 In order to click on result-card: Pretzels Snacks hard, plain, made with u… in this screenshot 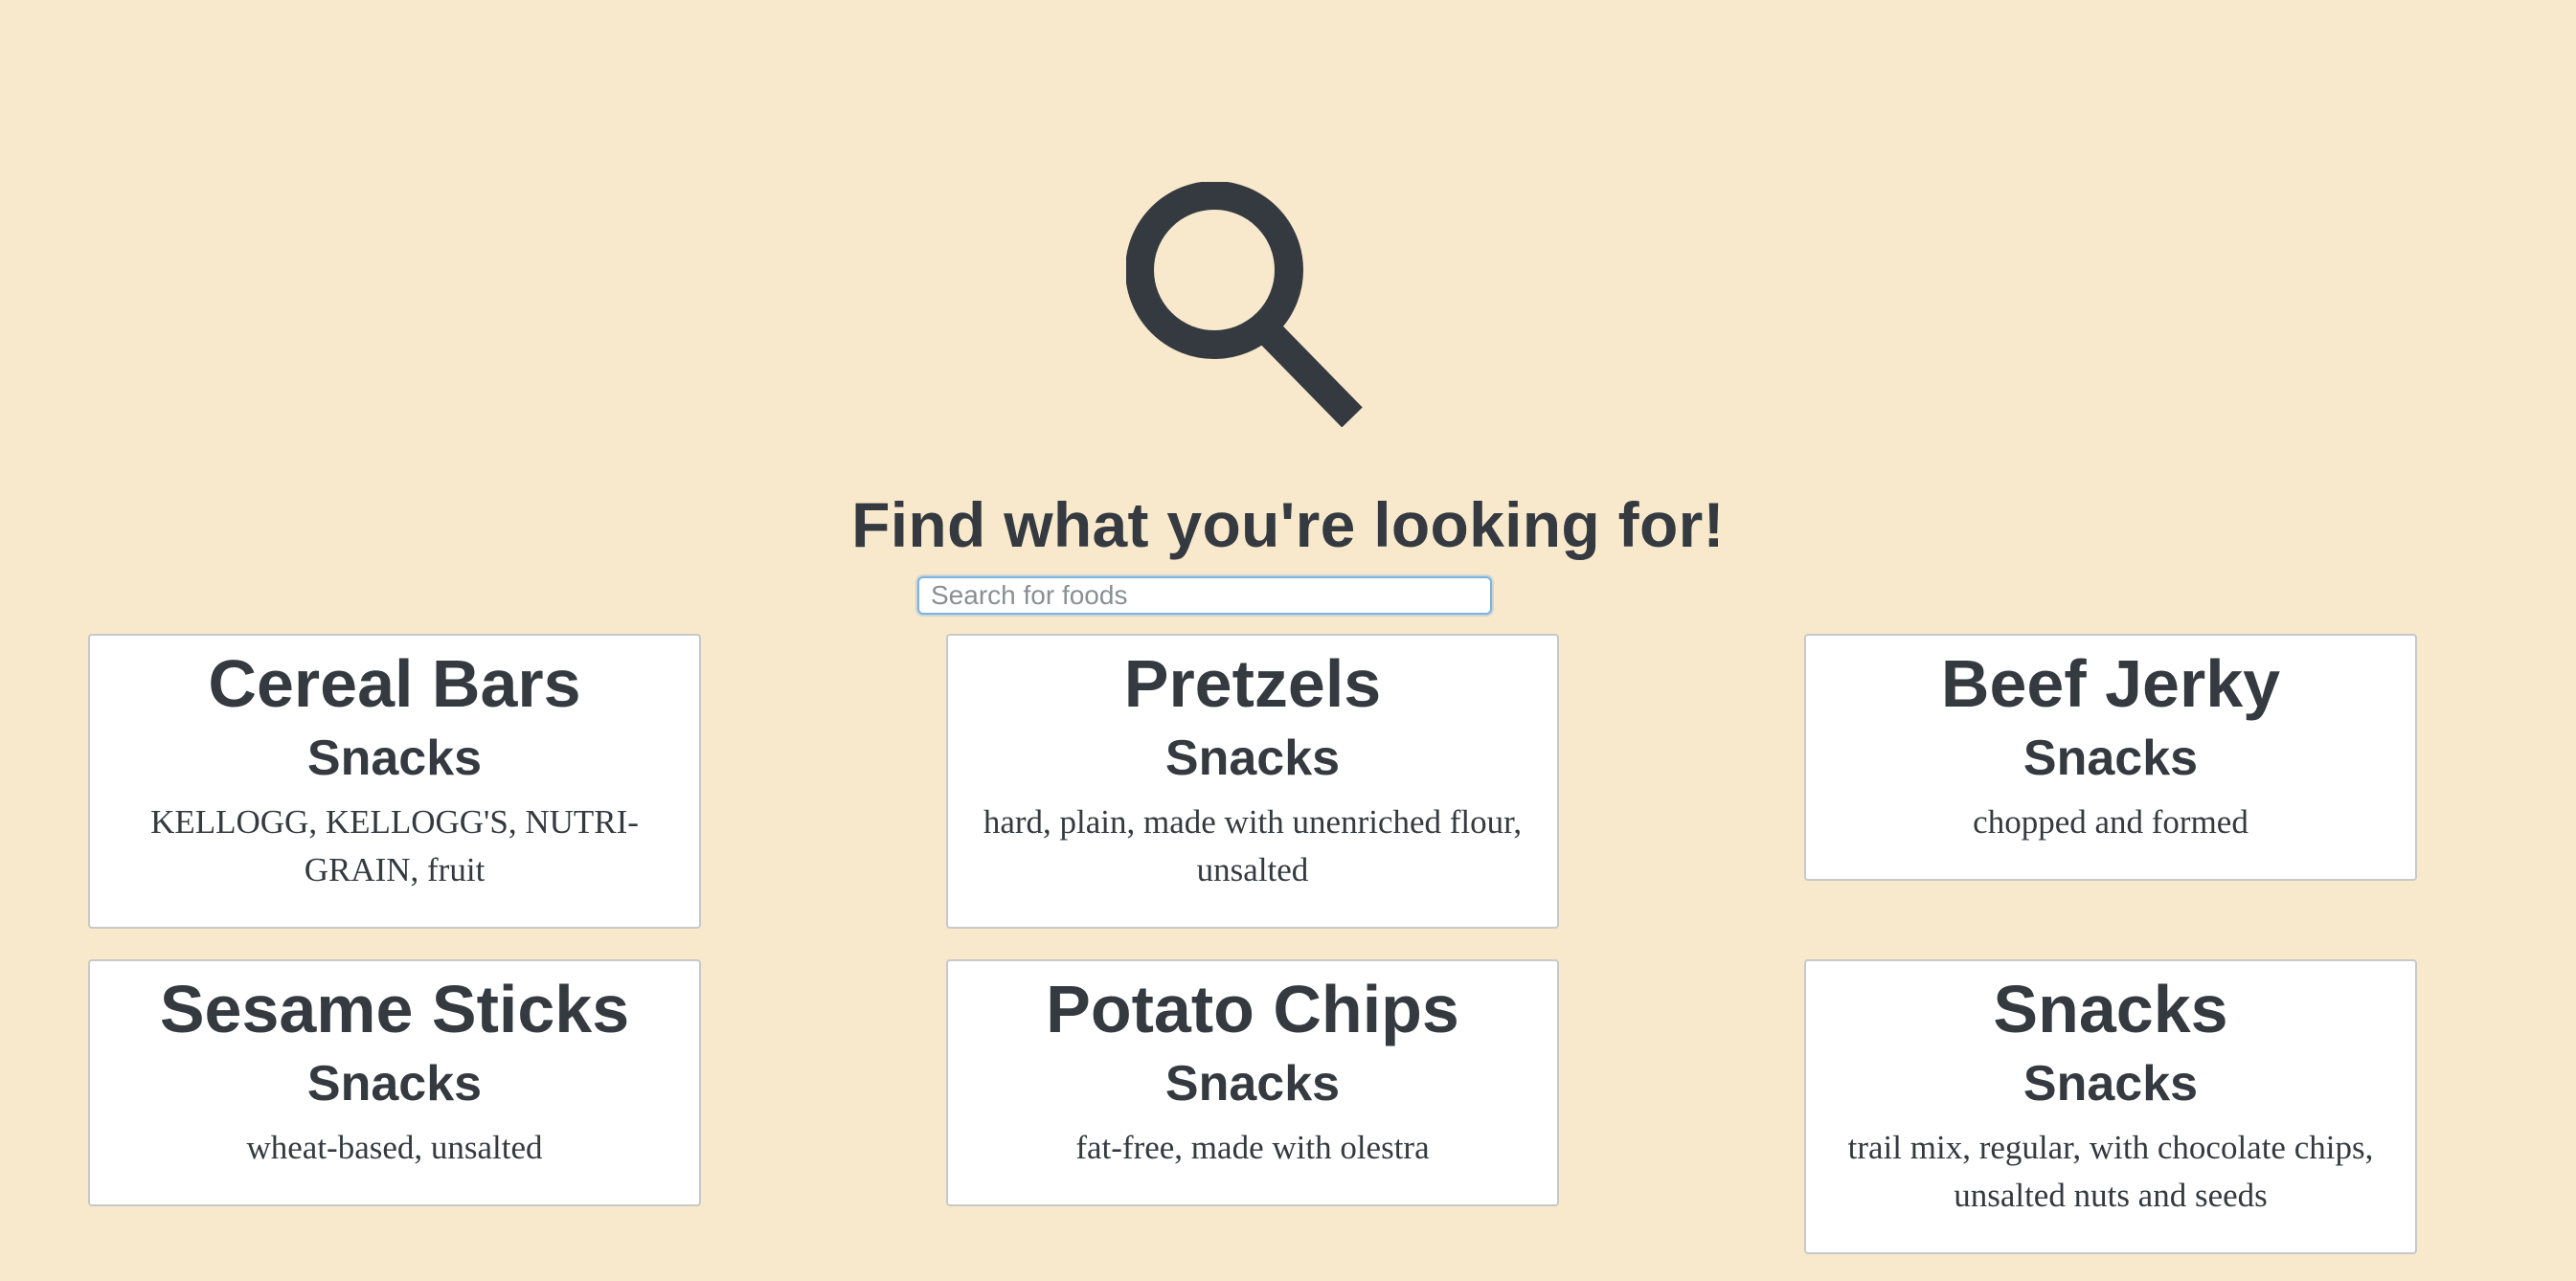, I will do `click(1252, 781)`.